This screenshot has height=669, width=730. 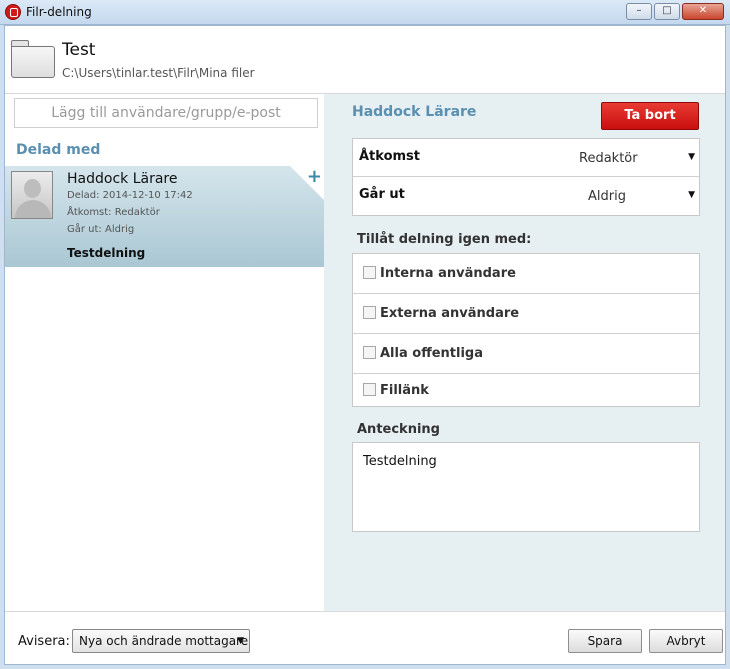 I want to click on plus-icon: +, so click(x=314, y=176).